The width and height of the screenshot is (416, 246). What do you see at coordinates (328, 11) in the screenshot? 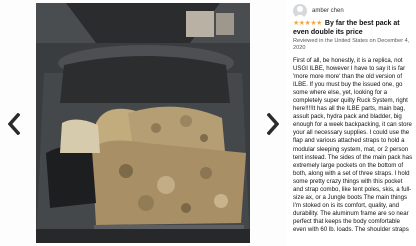
I see `reviewer-name: amber chen` at bounding box center [328, 11].